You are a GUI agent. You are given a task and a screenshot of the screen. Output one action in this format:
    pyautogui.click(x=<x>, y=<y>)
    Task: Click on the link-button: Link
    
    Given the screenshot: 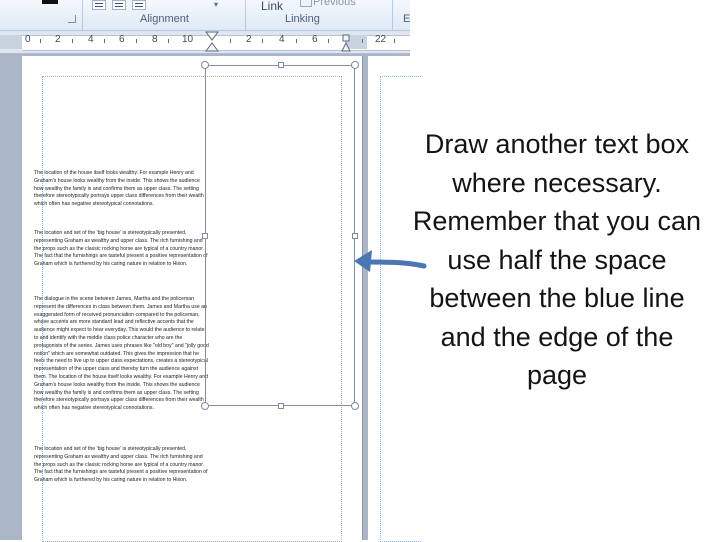 What is the action you would take?
    pyautogui.click(x=272, y=6)
    